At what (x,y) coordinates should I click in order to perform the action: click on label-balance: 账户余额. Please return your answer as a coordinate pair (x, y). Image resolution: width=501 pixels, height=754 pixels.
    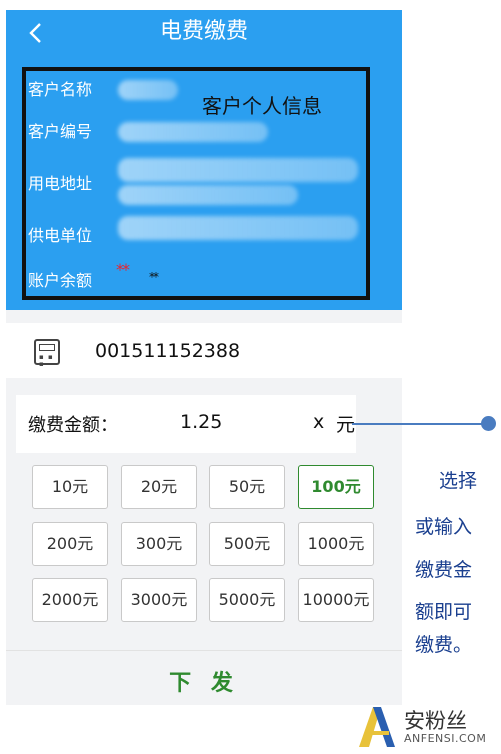
    Looking at the image, I should click on (60, 280).